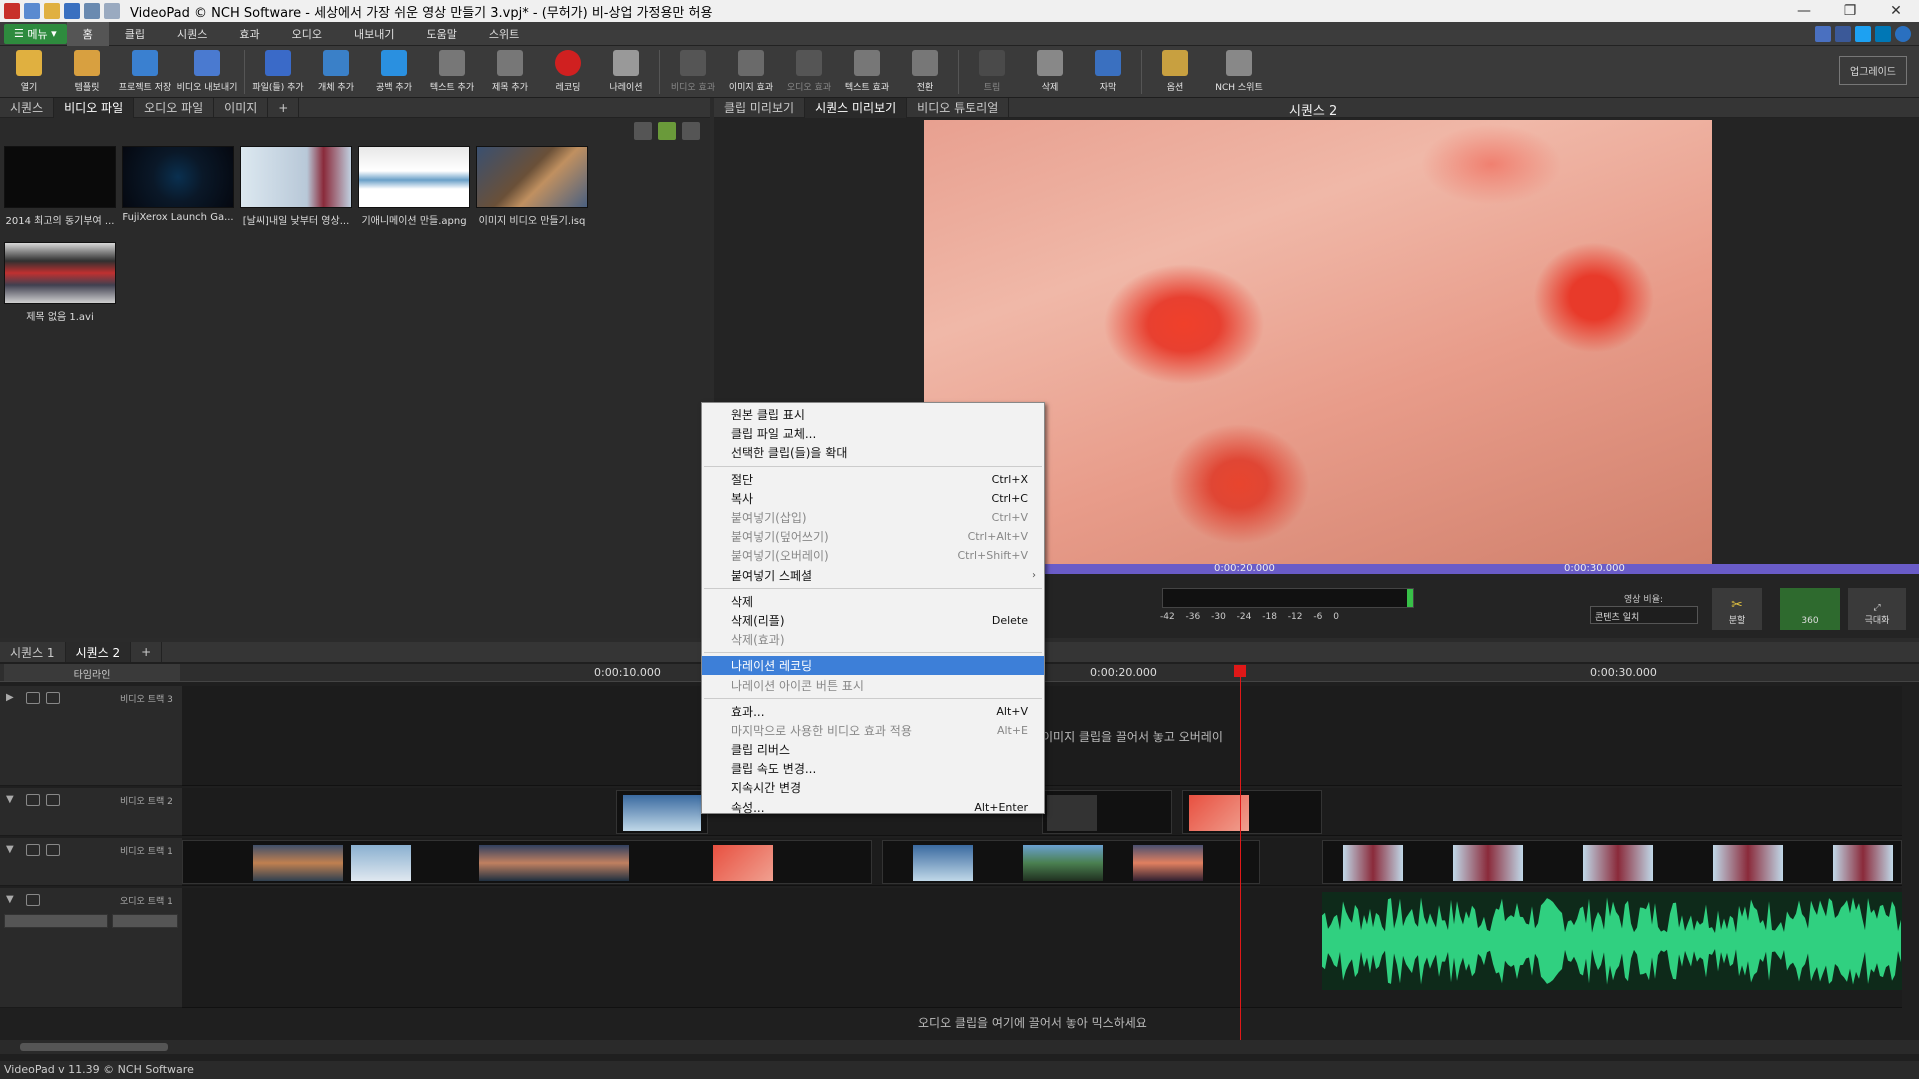 The height and width of the screenshot is (1079, 1919). What do you see at coordinates (92, 11) in the screenshot?
I see `undo-icon` at bounding box center [92, 11].